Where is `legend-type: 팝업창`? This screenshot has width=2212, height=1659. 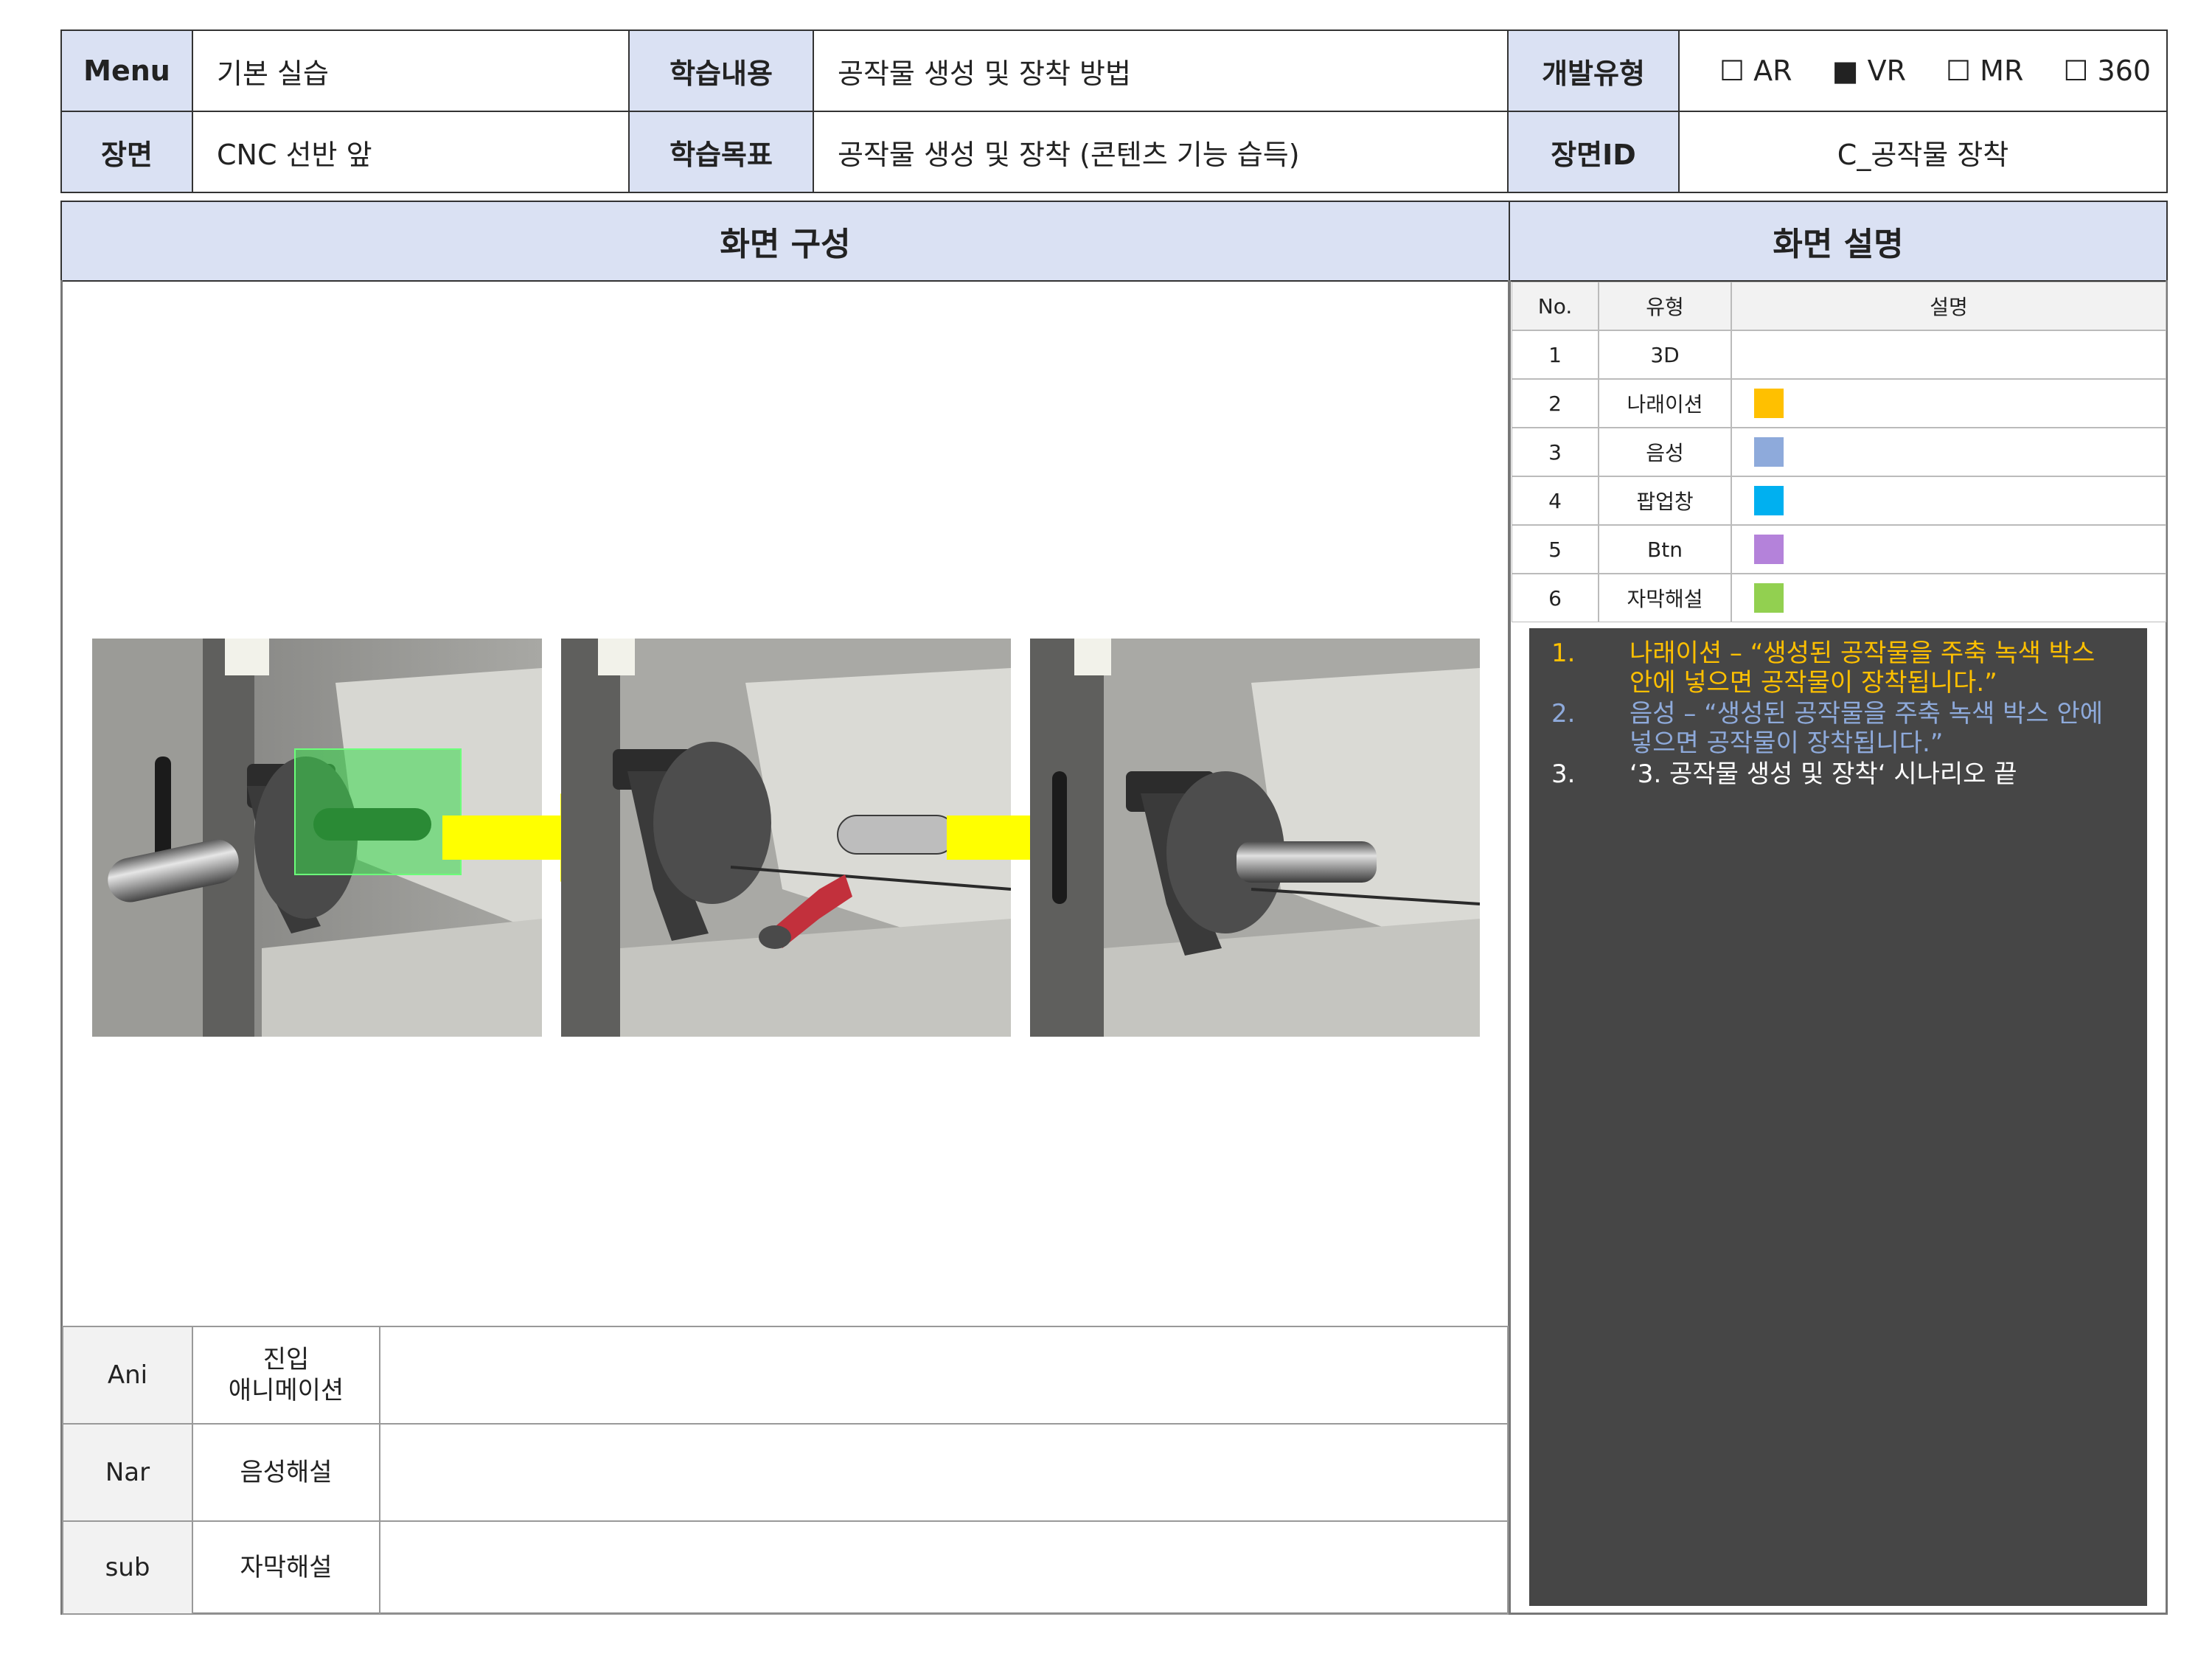 legend-type: 팝업창 is located at coordinates (1665, 500).